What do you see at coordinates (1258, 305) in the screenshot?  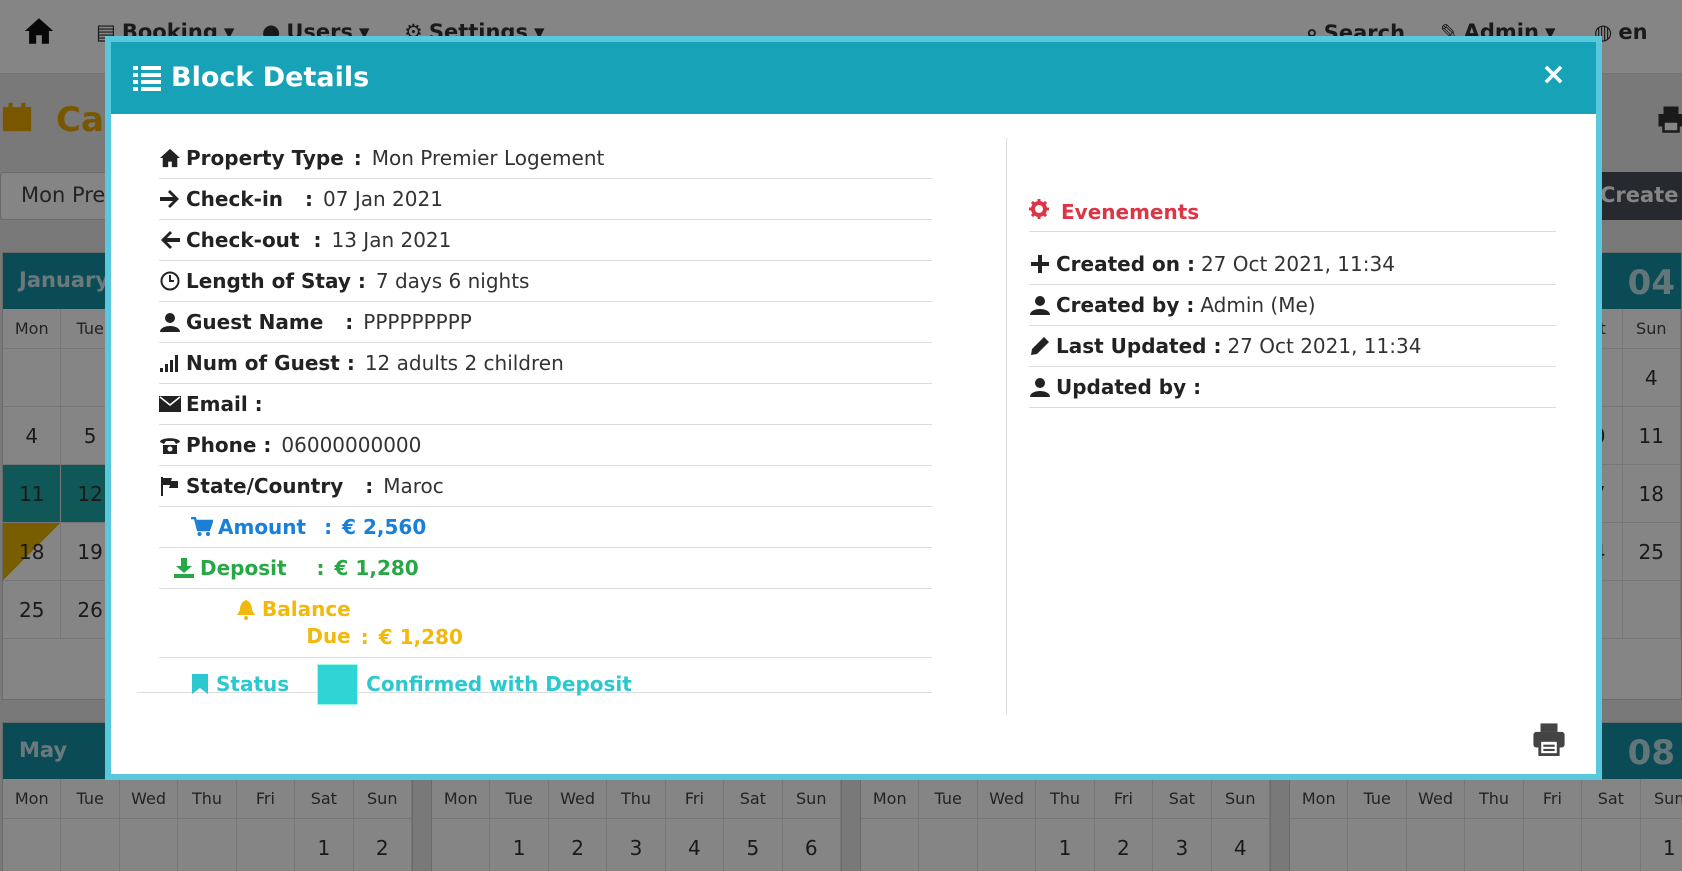 I see `event-value: Admin (Me)` at bounding box center [1258, 305].